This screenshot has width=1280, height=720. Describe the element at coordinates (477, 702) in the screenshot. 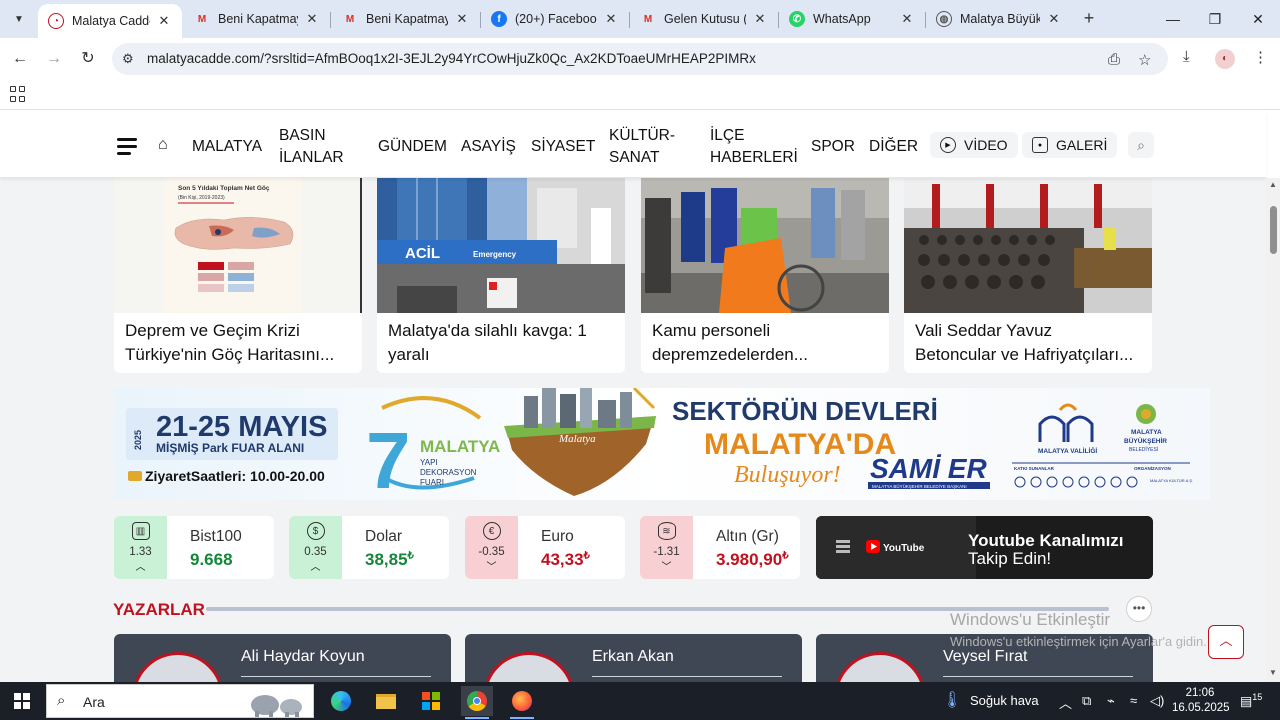

I see `chrome-icon` at that location.